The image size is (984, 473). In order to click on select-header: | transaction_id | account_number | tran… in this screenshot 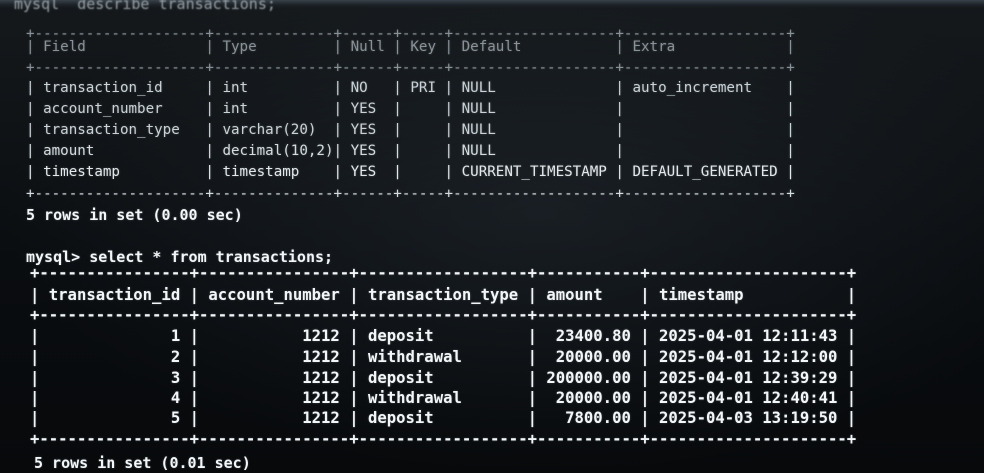, I will do `click(443, 295)`.